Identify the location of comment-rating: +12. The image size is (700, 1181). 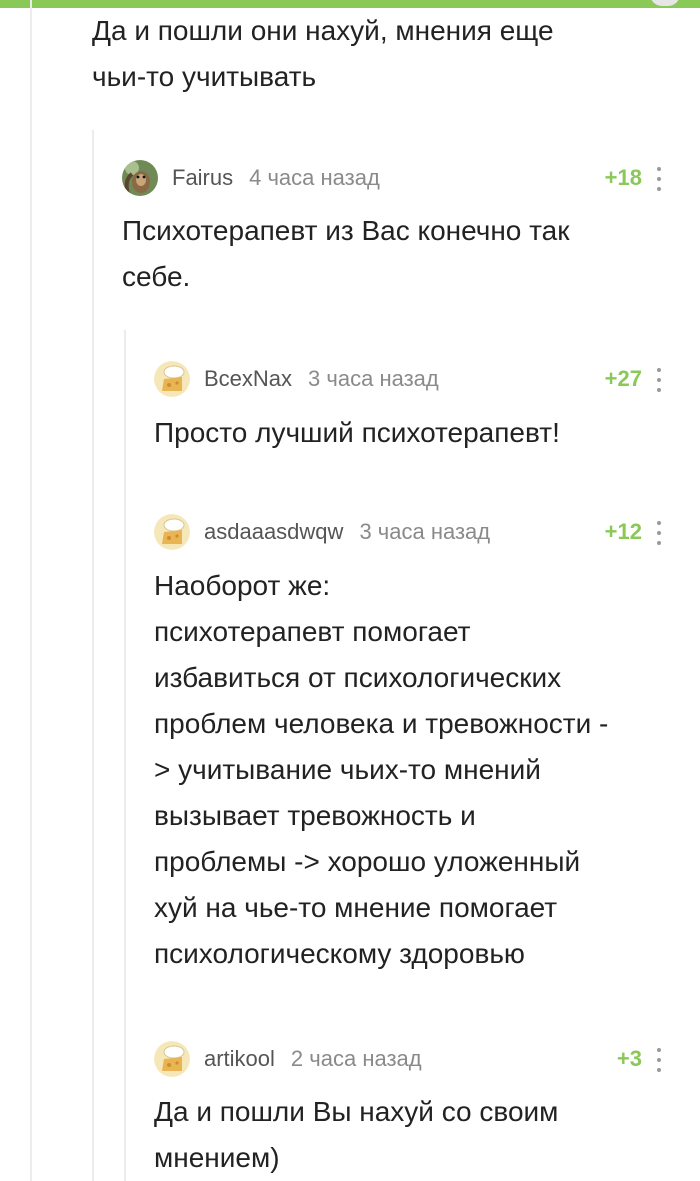
(623, 531).